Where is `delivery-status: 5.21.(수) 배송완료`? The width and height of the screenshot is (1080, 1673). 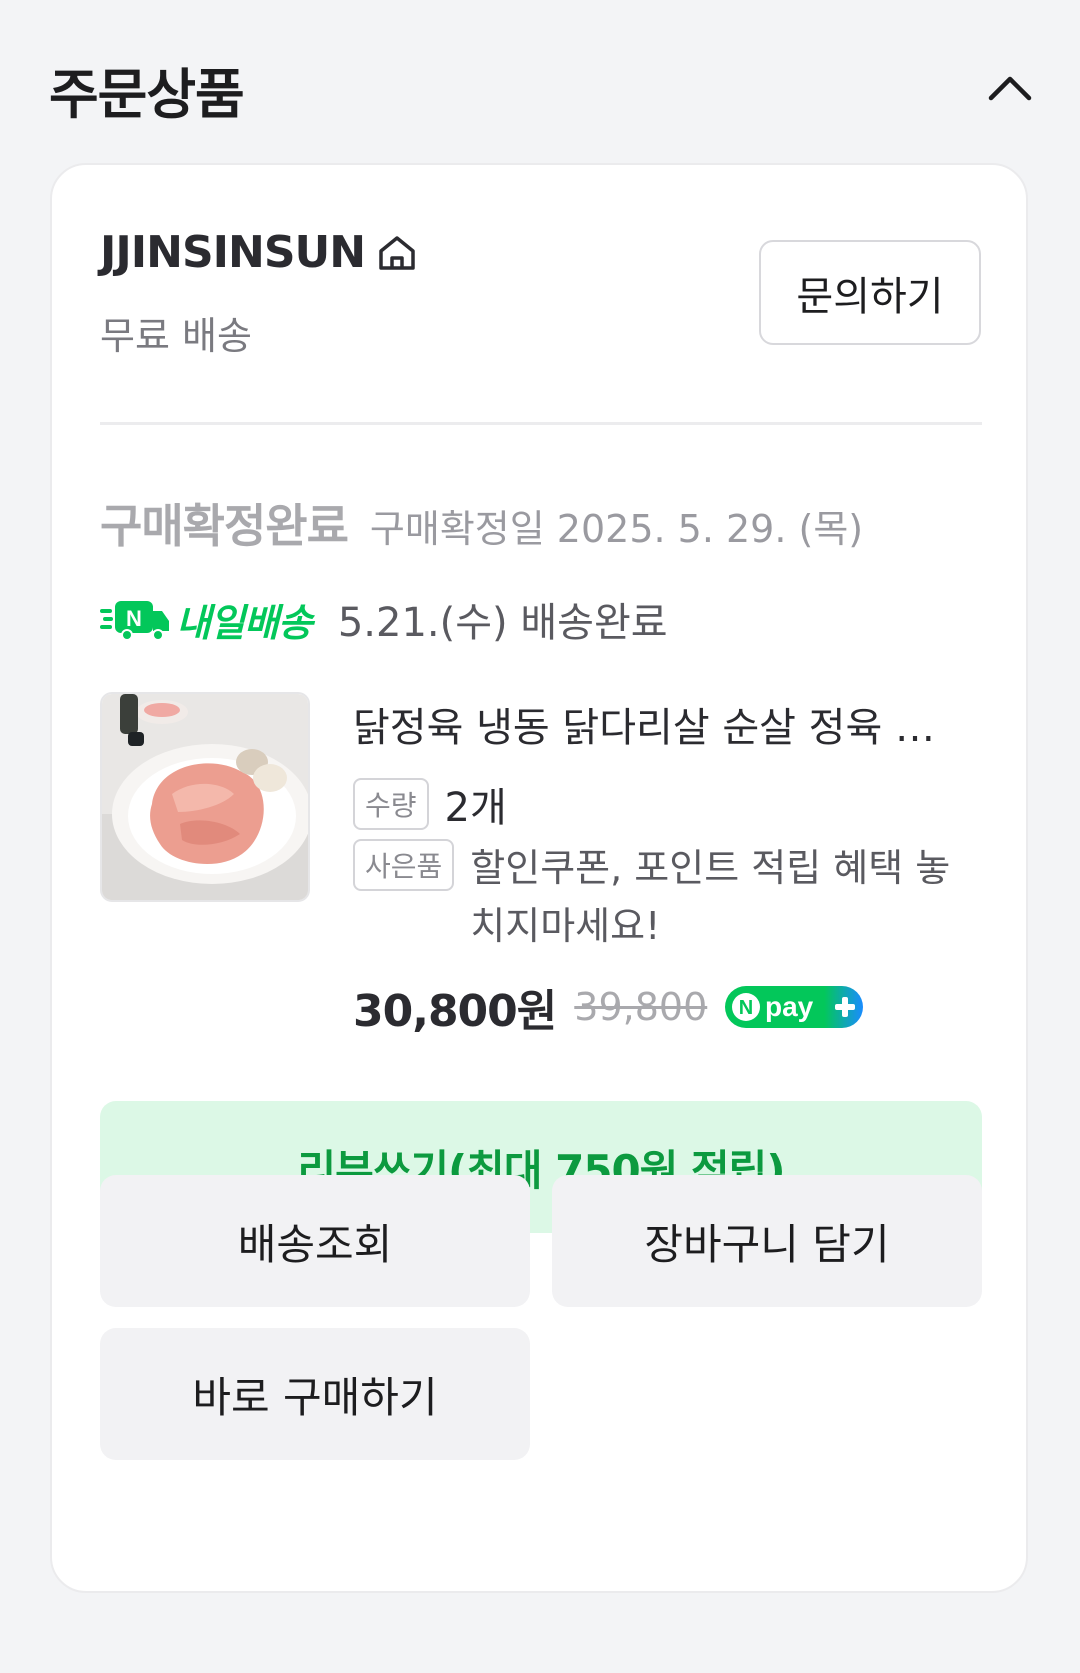
delivery-status: 5.21.(수) 배송완료 is located at coordinates (502, 623).